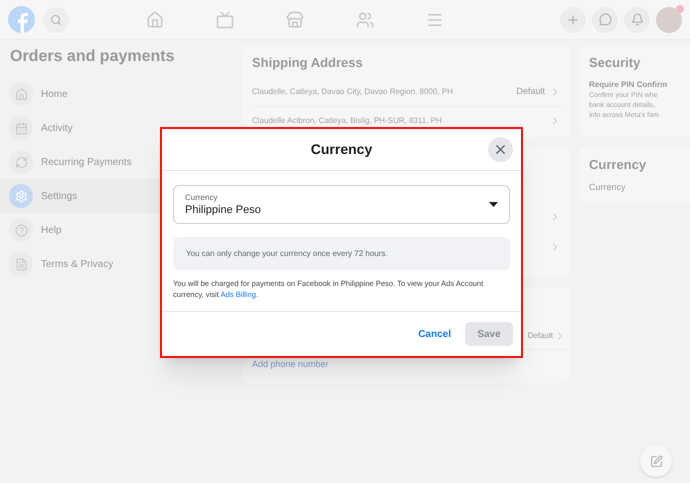 The width and height of the screenshot is (690, 483). Describe the element at coordinates (308, 63) in the screenshot. I see `card-title: Shipping Address` at that location.